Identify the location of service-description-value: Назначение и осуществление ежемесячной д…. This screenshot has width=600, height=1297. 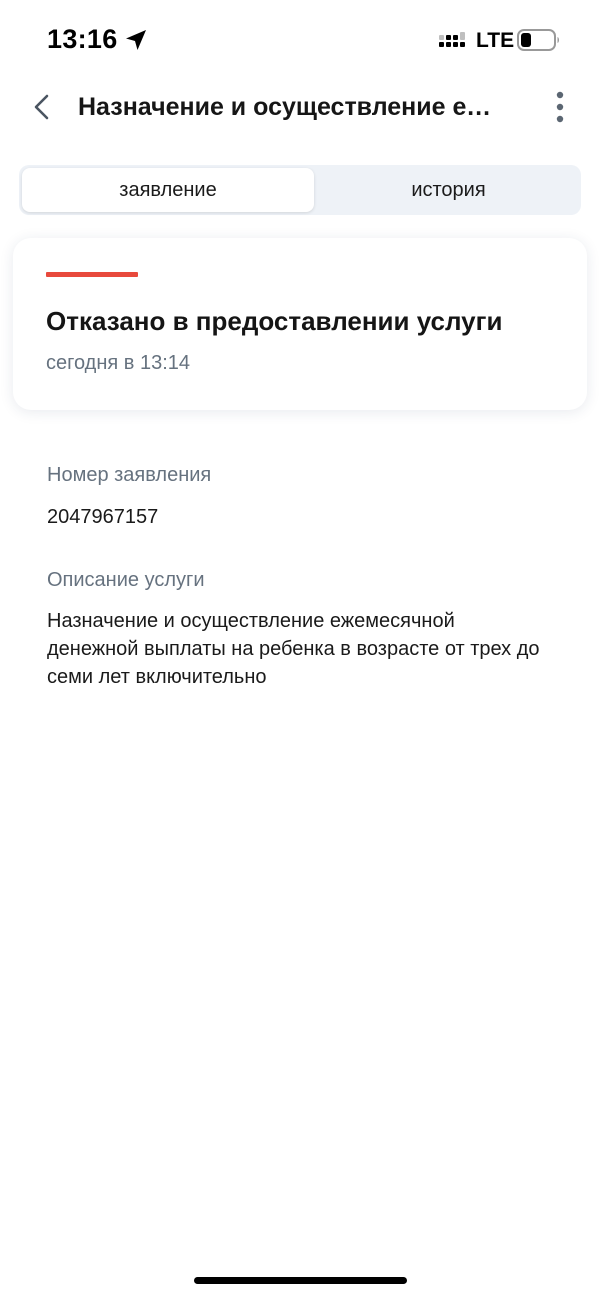
(293, 649).